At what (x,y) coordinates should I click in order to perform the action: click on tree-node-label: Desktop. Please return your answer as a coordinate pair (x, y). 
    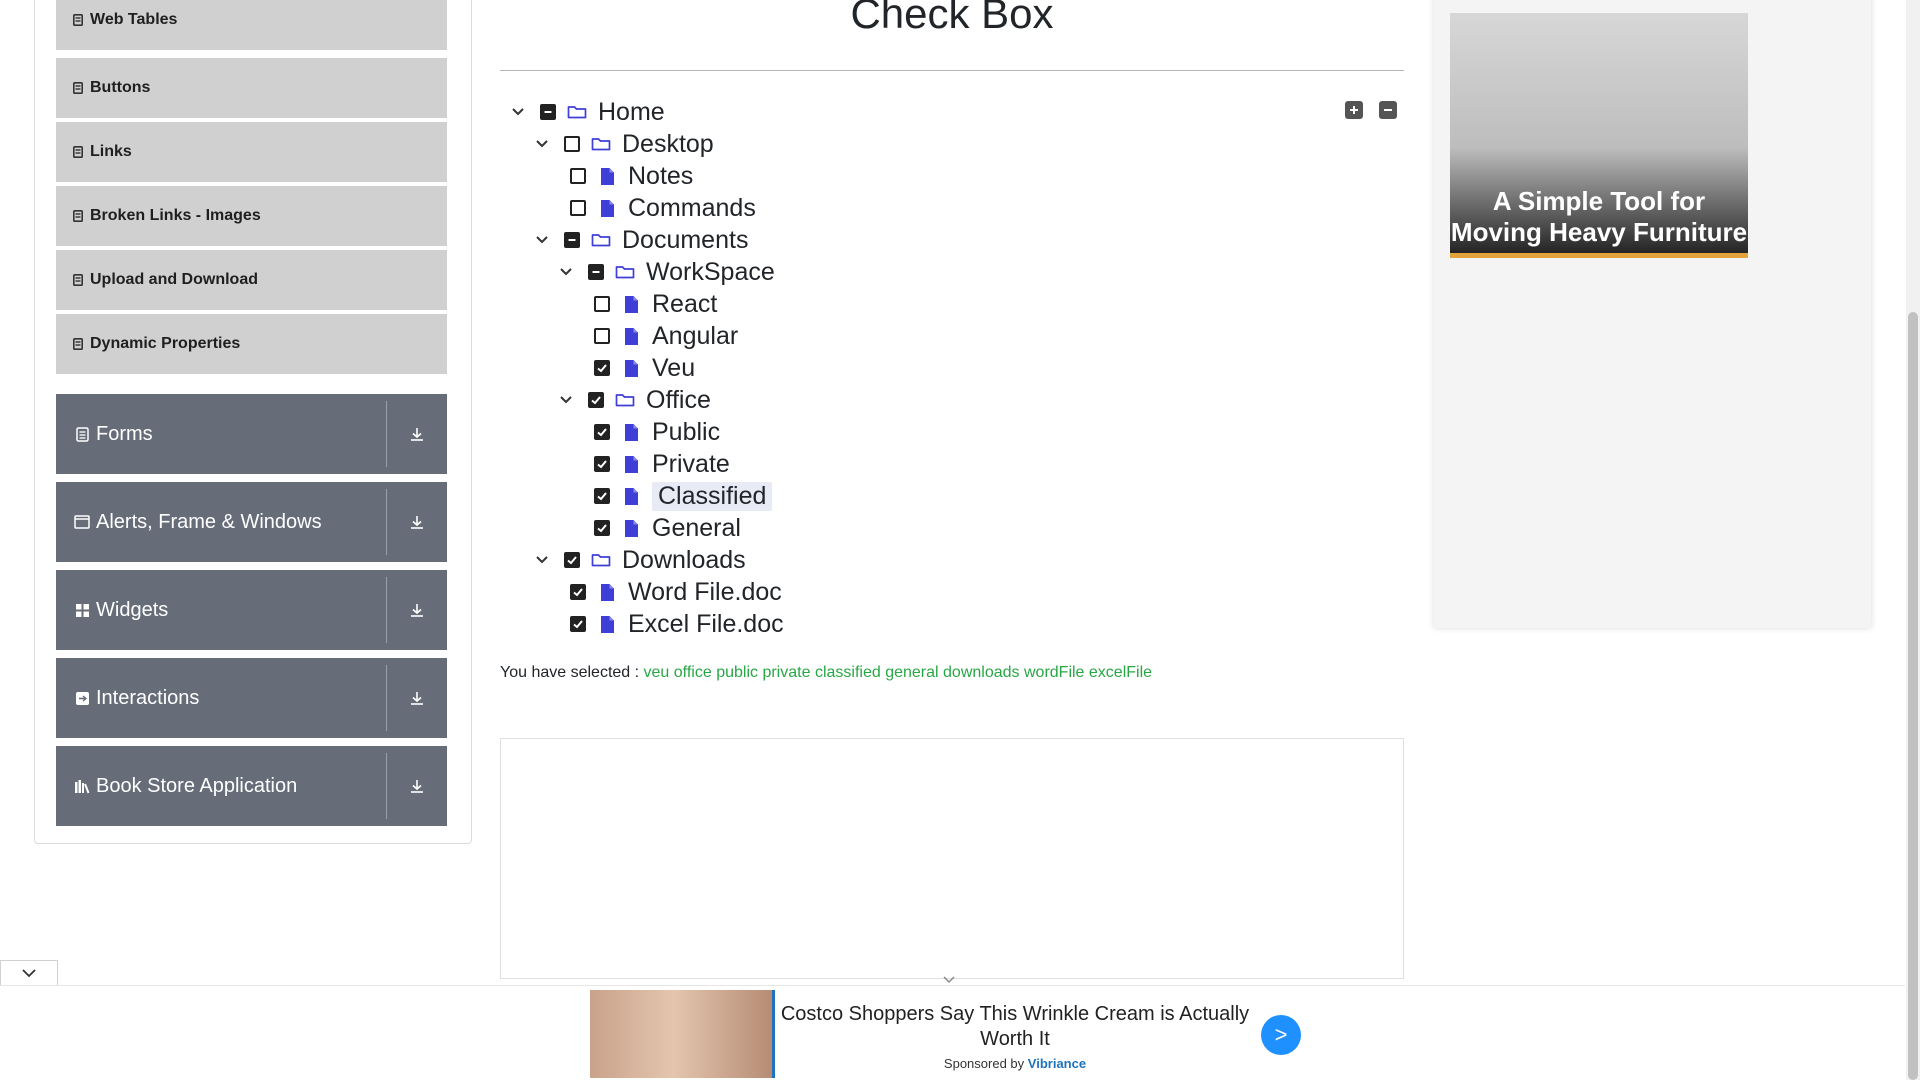
    Looking at the image, I should click on (668, 144).